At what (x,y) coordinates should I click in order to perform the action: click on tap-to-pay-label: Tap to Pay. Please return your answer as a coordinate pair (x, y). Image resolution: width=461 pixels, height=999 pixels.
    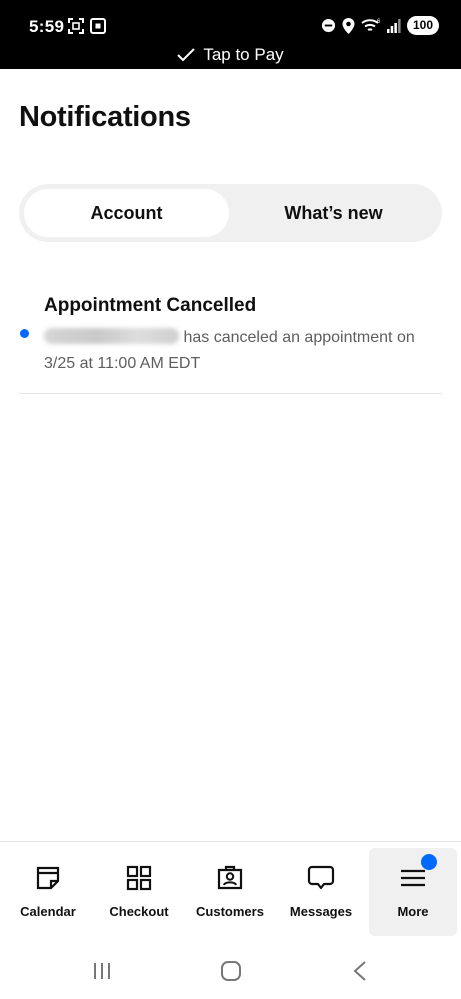
    Looking at the image, I should click on (243, 54).